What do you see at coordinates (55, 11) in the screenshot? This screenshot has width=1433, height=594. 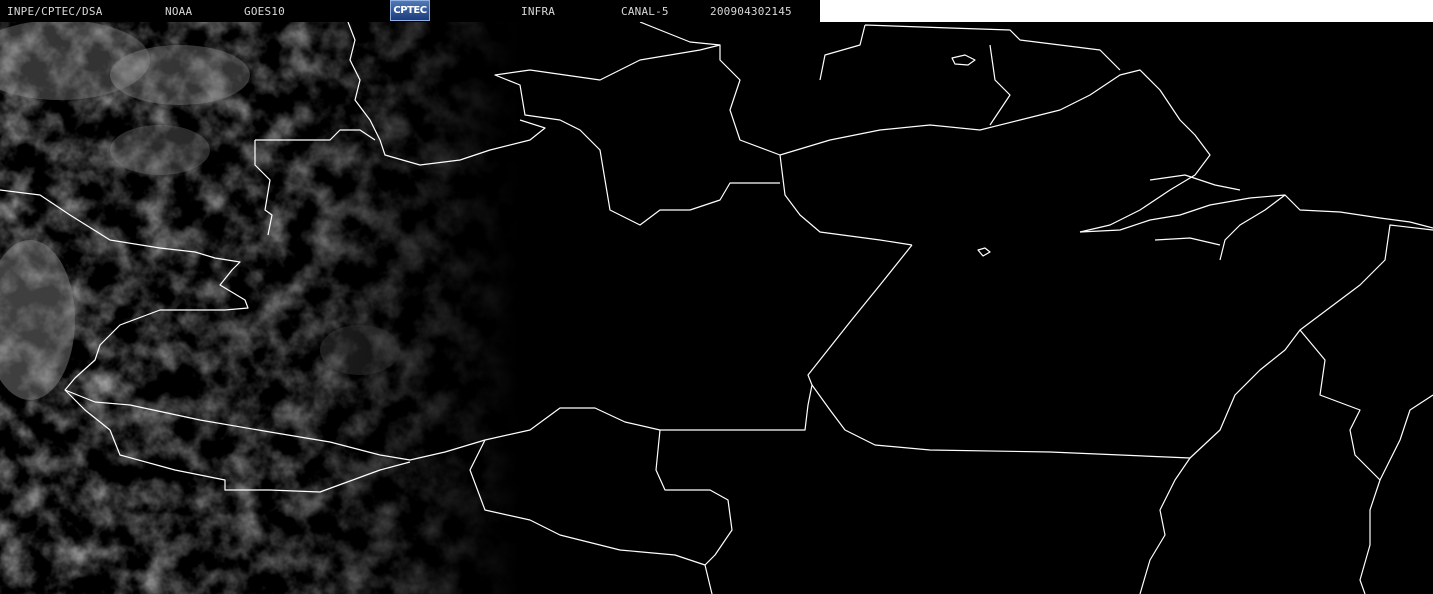 I see `source-label: INPE/CPTEC/DSA` at bounding box center [55, 11].